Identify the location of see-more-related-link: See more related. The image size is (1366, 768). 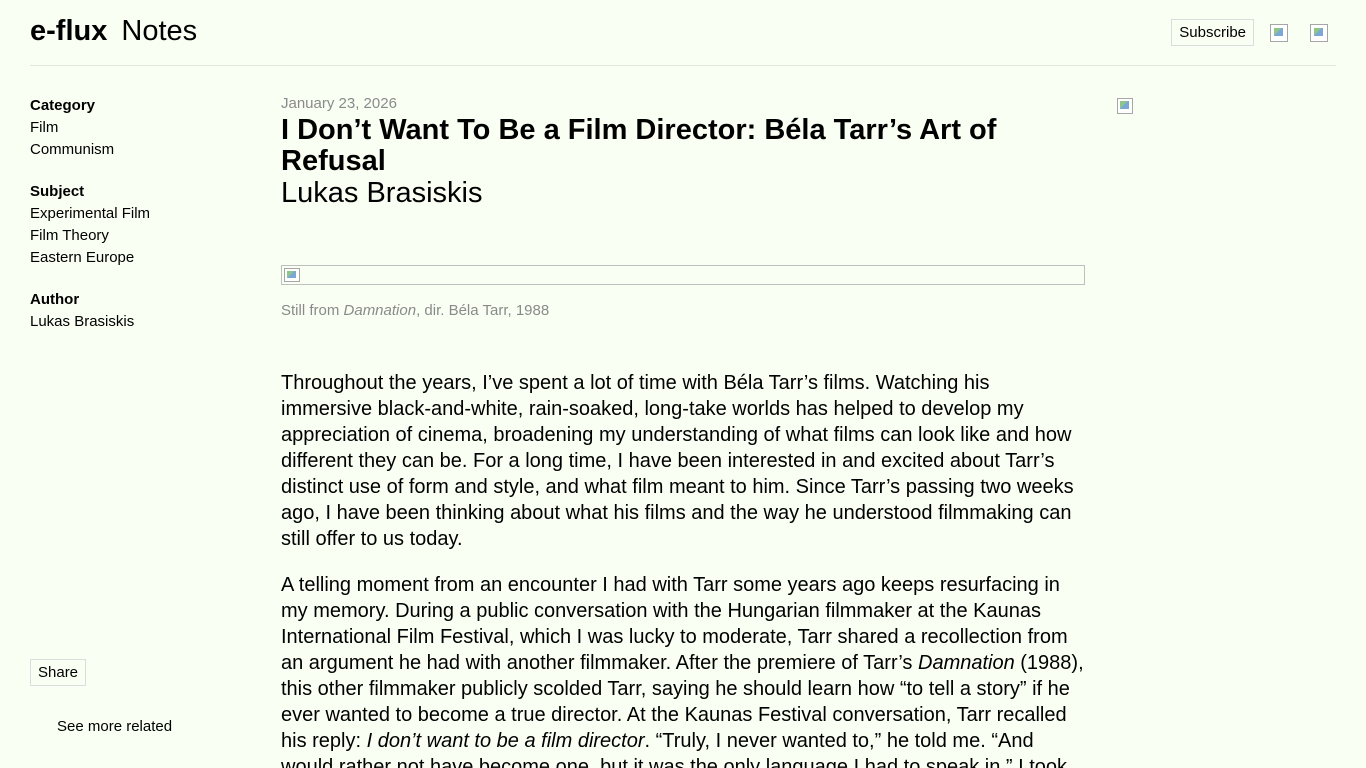
(114, 726).